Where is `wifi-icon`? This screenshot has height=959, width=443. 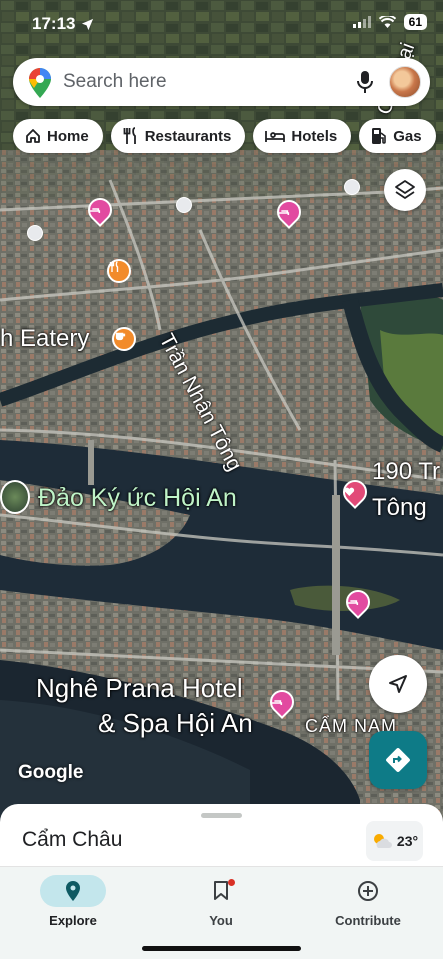
wifi-icon is located at coordinates (387, 22).